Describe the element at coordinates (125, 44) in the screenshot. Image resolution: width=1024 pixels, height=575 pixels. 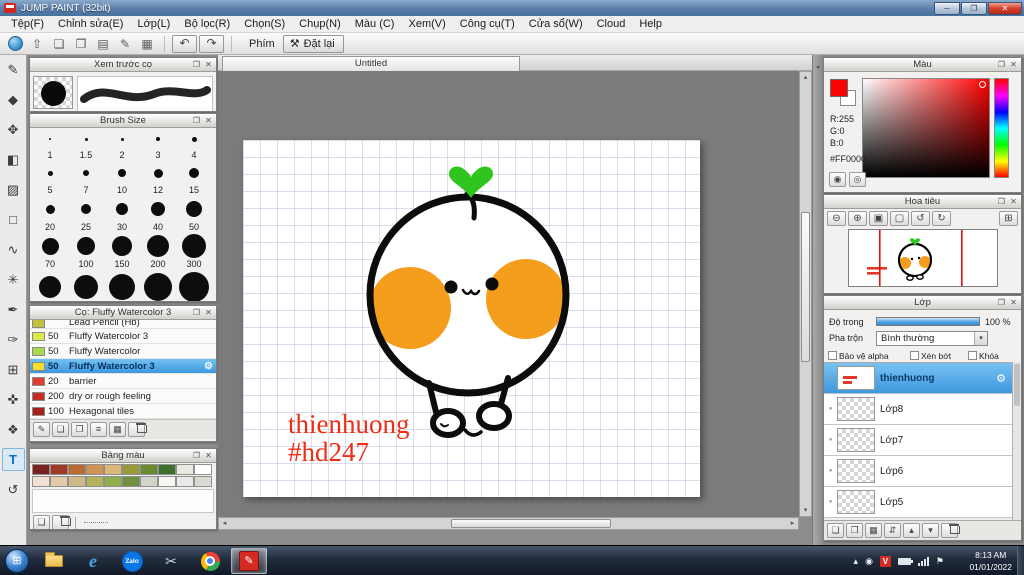
I see `edit-document-icon: ✎` at that location.